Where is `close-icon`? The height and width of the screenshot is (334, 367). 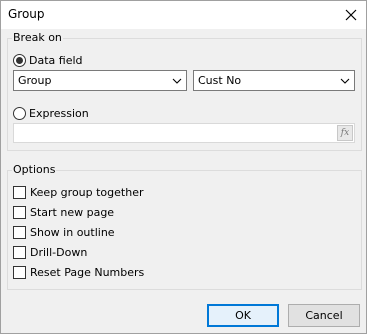
close-icon is located at coordinates (351, 15).